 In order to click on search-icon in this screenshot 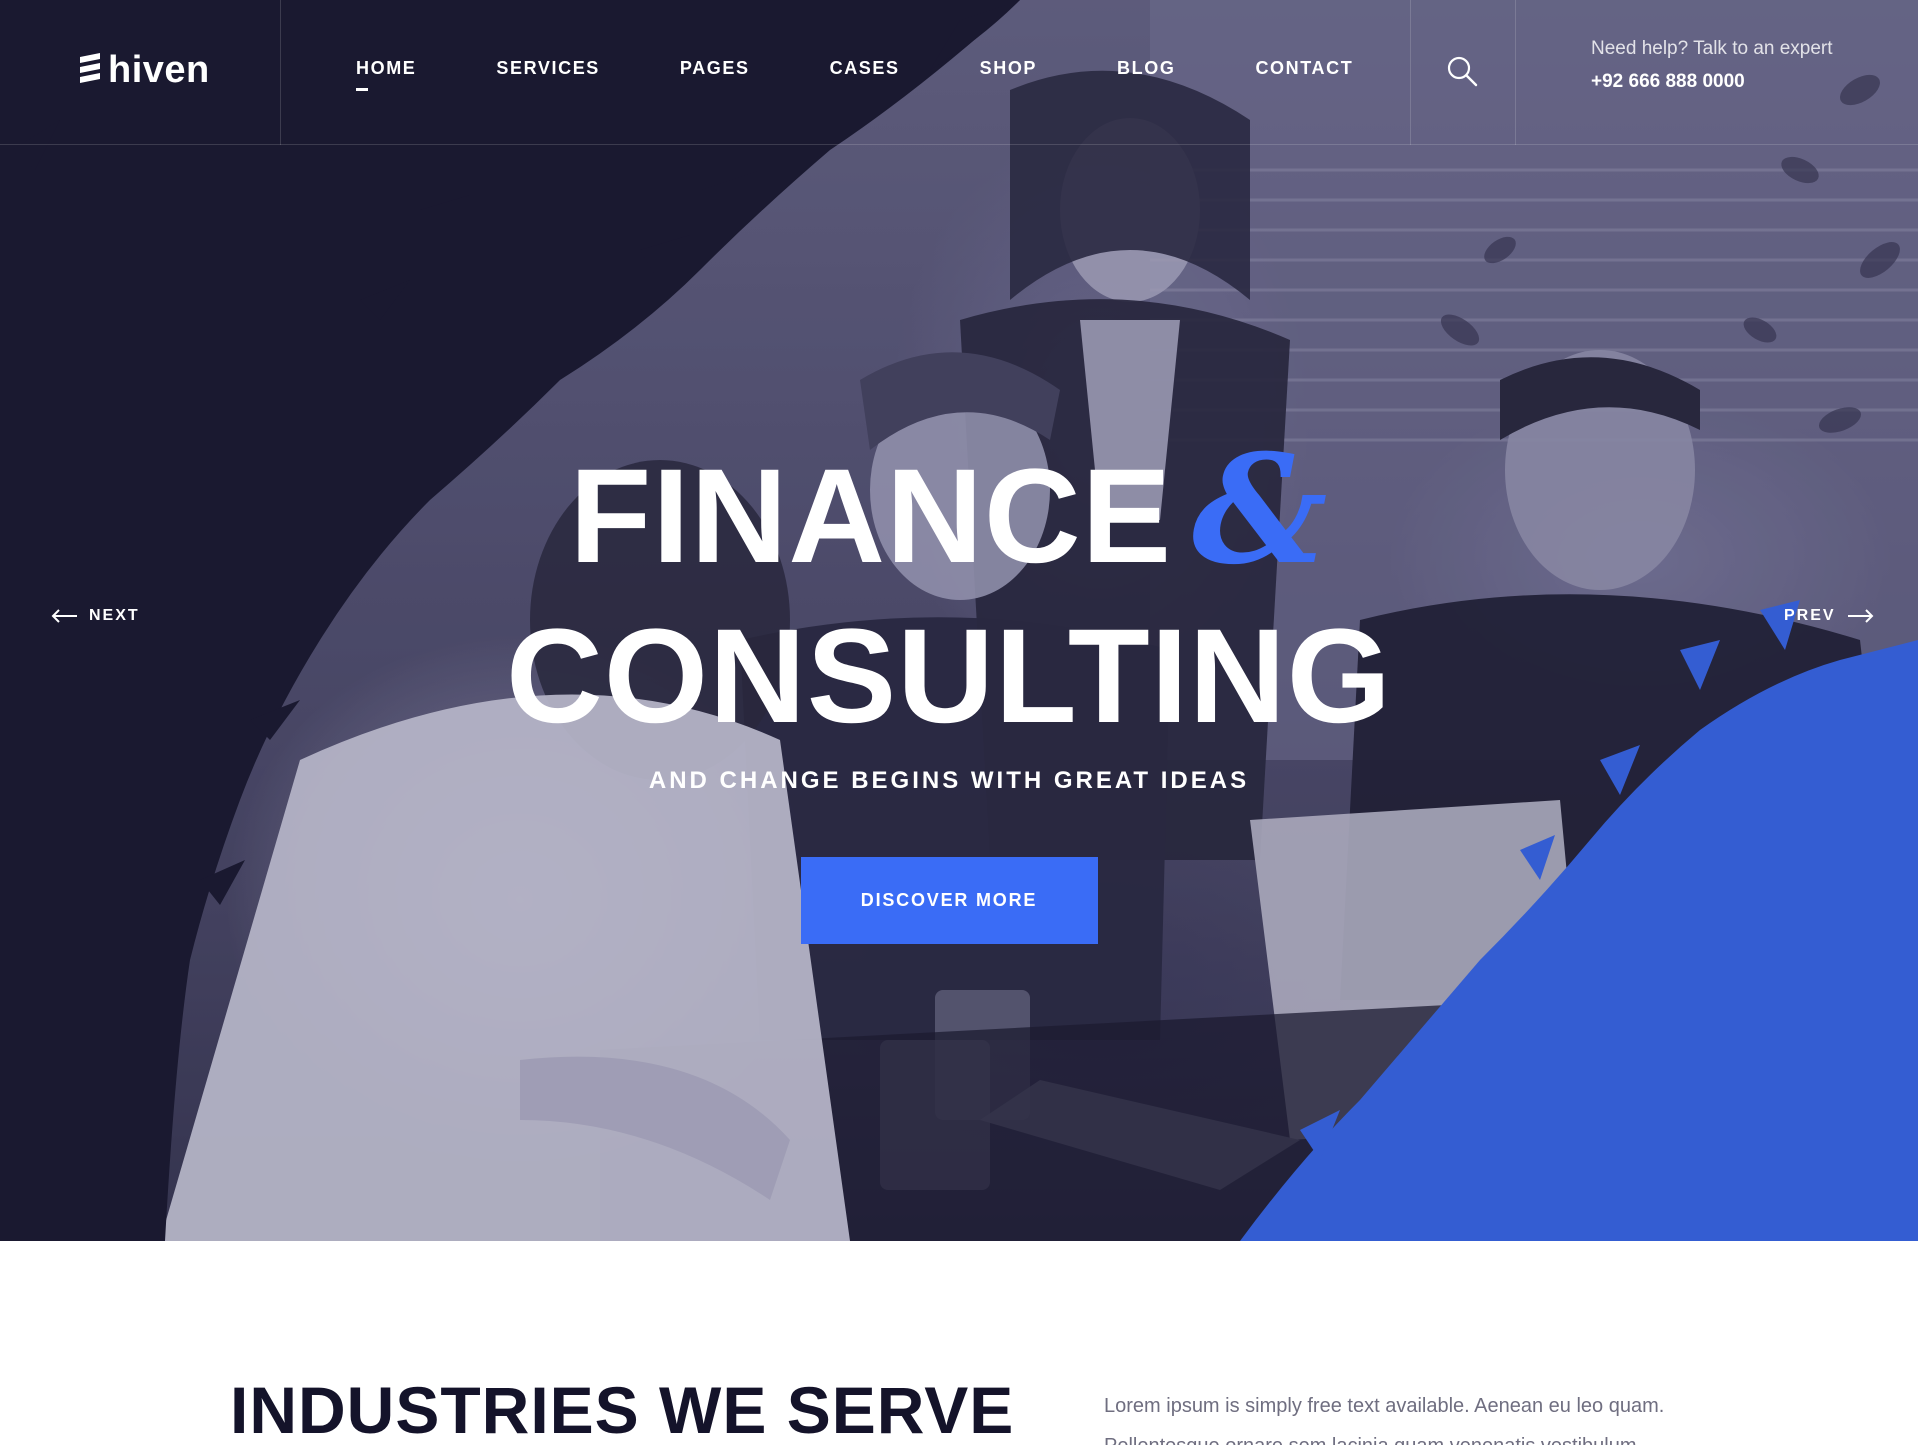, I will do `click(1462, 71)`.